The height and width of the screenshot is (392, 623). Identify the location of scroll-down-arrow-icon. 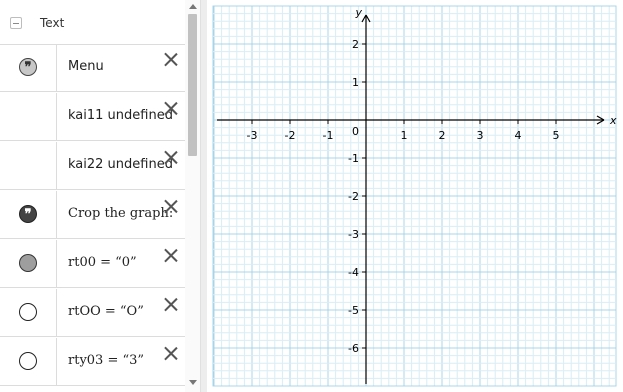
(193, 382).